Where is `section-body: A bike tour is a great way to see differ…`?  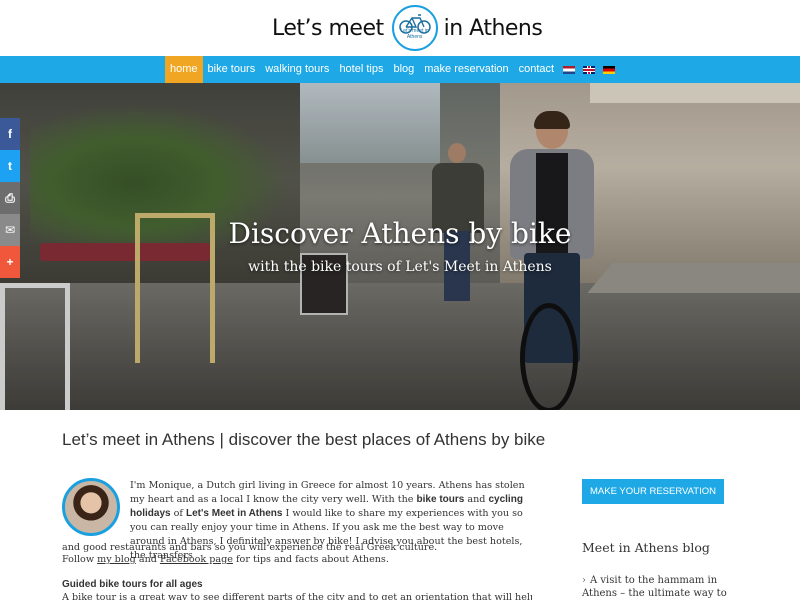
section-body: A bike tour is a great way to see differ… is located at coordinates (297, 596).